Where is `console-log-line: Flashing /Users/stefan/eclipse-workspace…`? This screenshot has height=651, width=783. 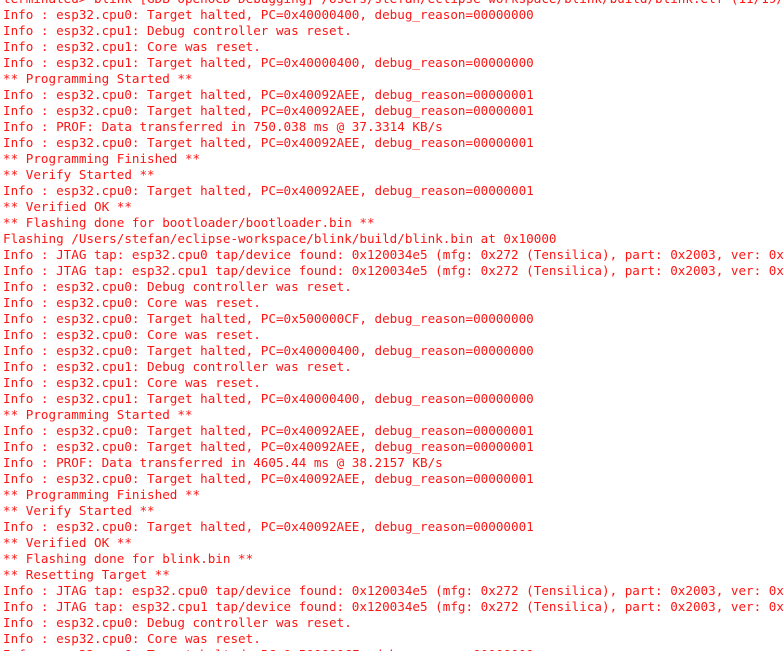 console-log-line: Flashing /Users/stefan/eclipse-workspace… is located at coordinates (280, 238).